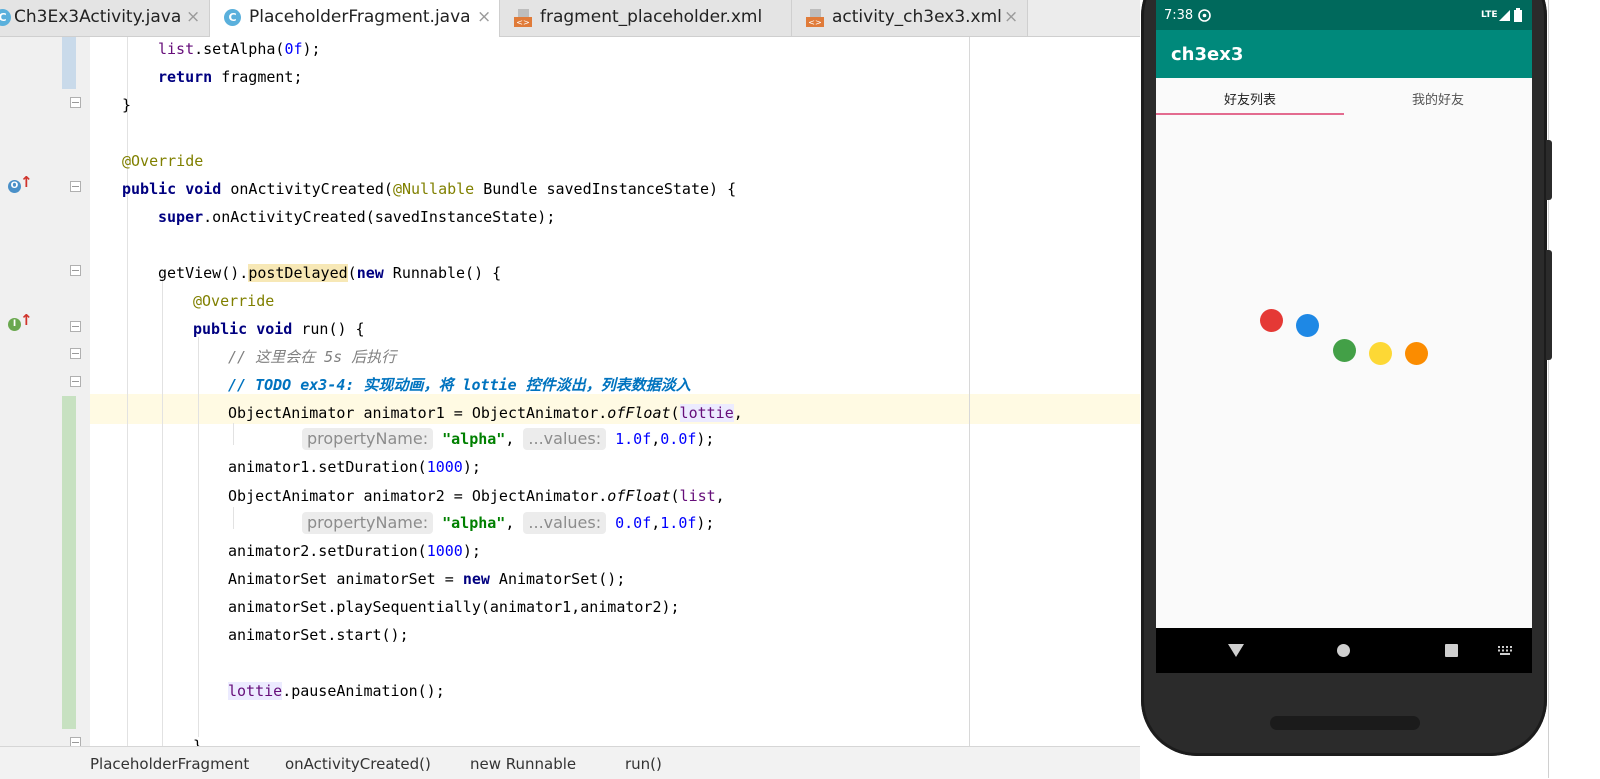  Describe the element at coordinates (1504, 15) in the screenshot. I see `signal-icon` at that location.